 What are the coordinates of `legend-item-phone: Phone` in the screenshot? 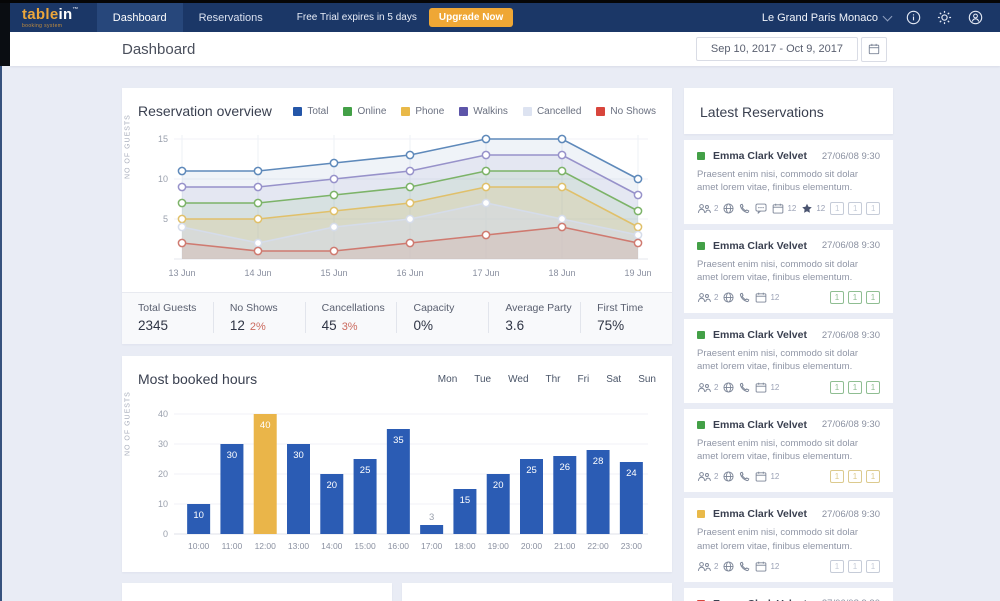 It's located at (422, 111).